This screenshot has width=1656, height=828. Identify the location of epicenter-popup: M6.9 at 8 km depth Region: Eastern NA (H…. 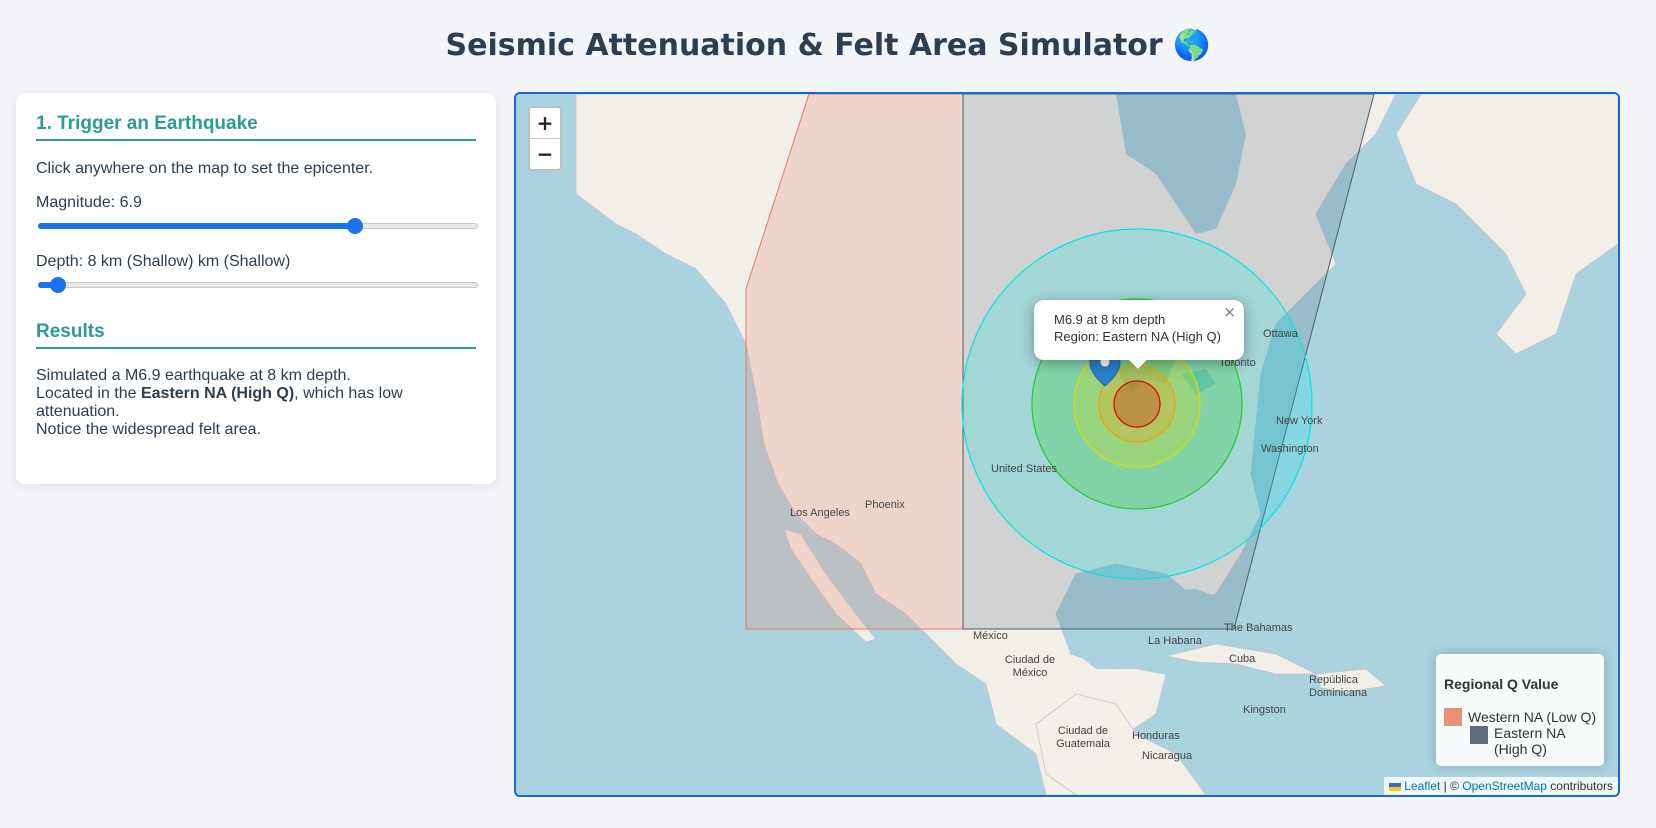
(1139, 330).